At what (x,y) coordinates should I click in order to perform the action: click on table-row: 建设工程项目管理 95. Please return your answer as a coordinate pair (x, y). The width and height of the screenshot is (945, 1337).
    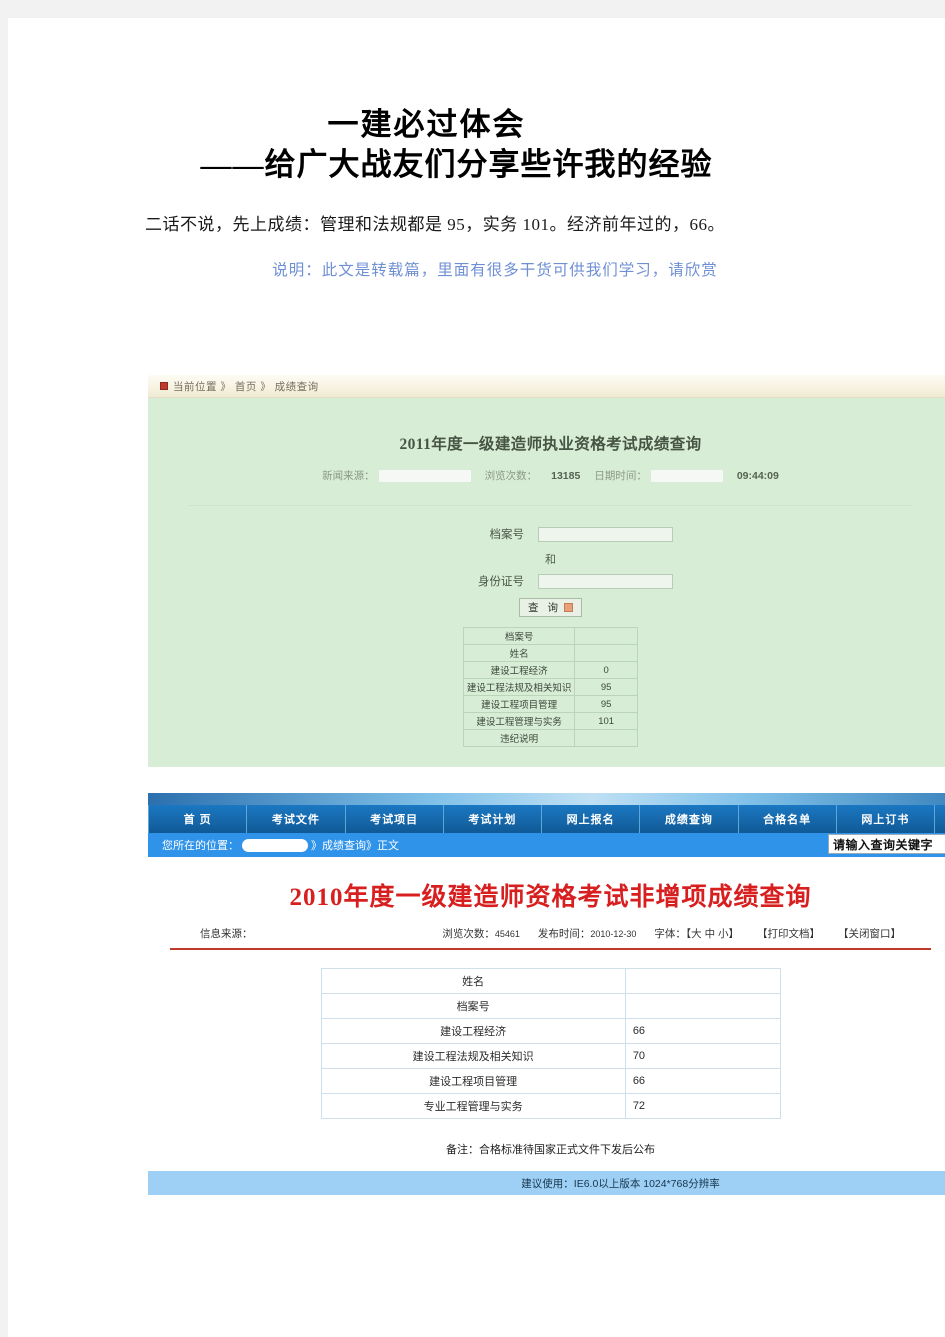
    Looking at the image, I should click on (550, 704).